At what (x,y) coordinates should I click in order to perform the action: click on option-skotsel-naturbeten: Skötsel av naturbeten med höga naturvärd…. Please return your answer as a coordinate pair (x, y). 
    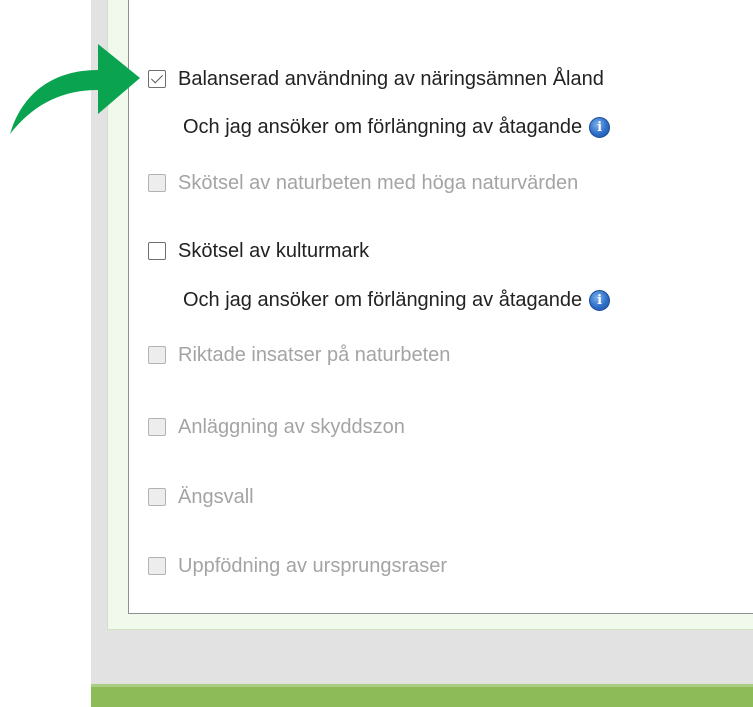
    Looking at the image, I should click on (363, 183).